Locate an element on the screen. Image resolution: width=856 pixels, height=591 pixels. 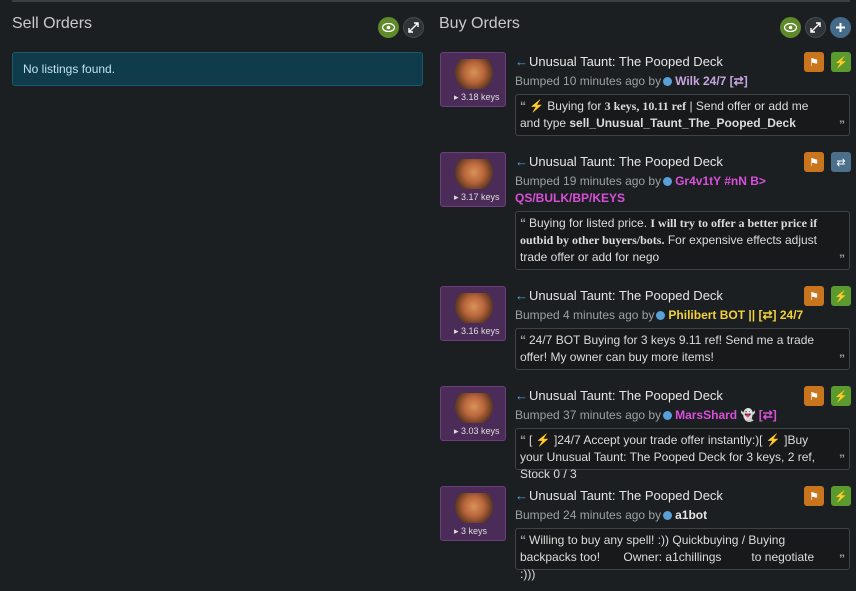
buy-expand-button is located at coordinates (815, 27).